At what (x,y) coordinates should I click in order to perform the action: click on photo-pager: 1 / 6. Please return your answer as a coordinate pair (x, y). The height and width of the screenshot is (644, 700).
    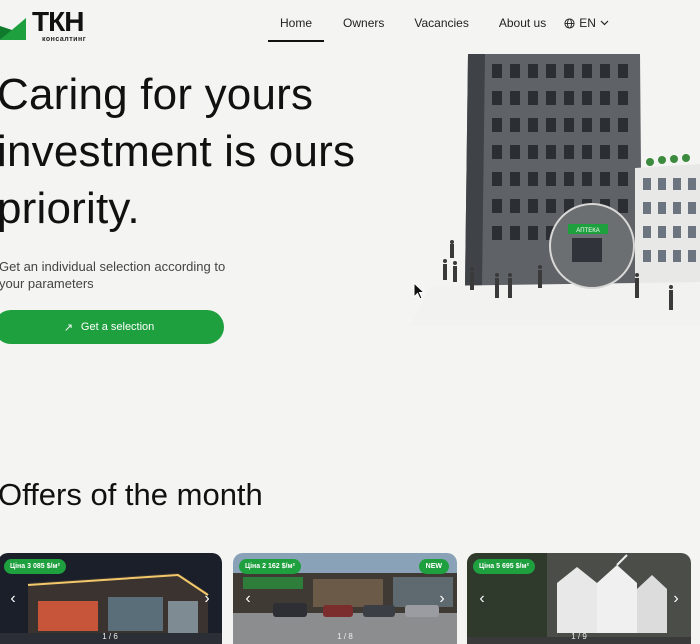
    Looking at the image, I should click on (110, 636).